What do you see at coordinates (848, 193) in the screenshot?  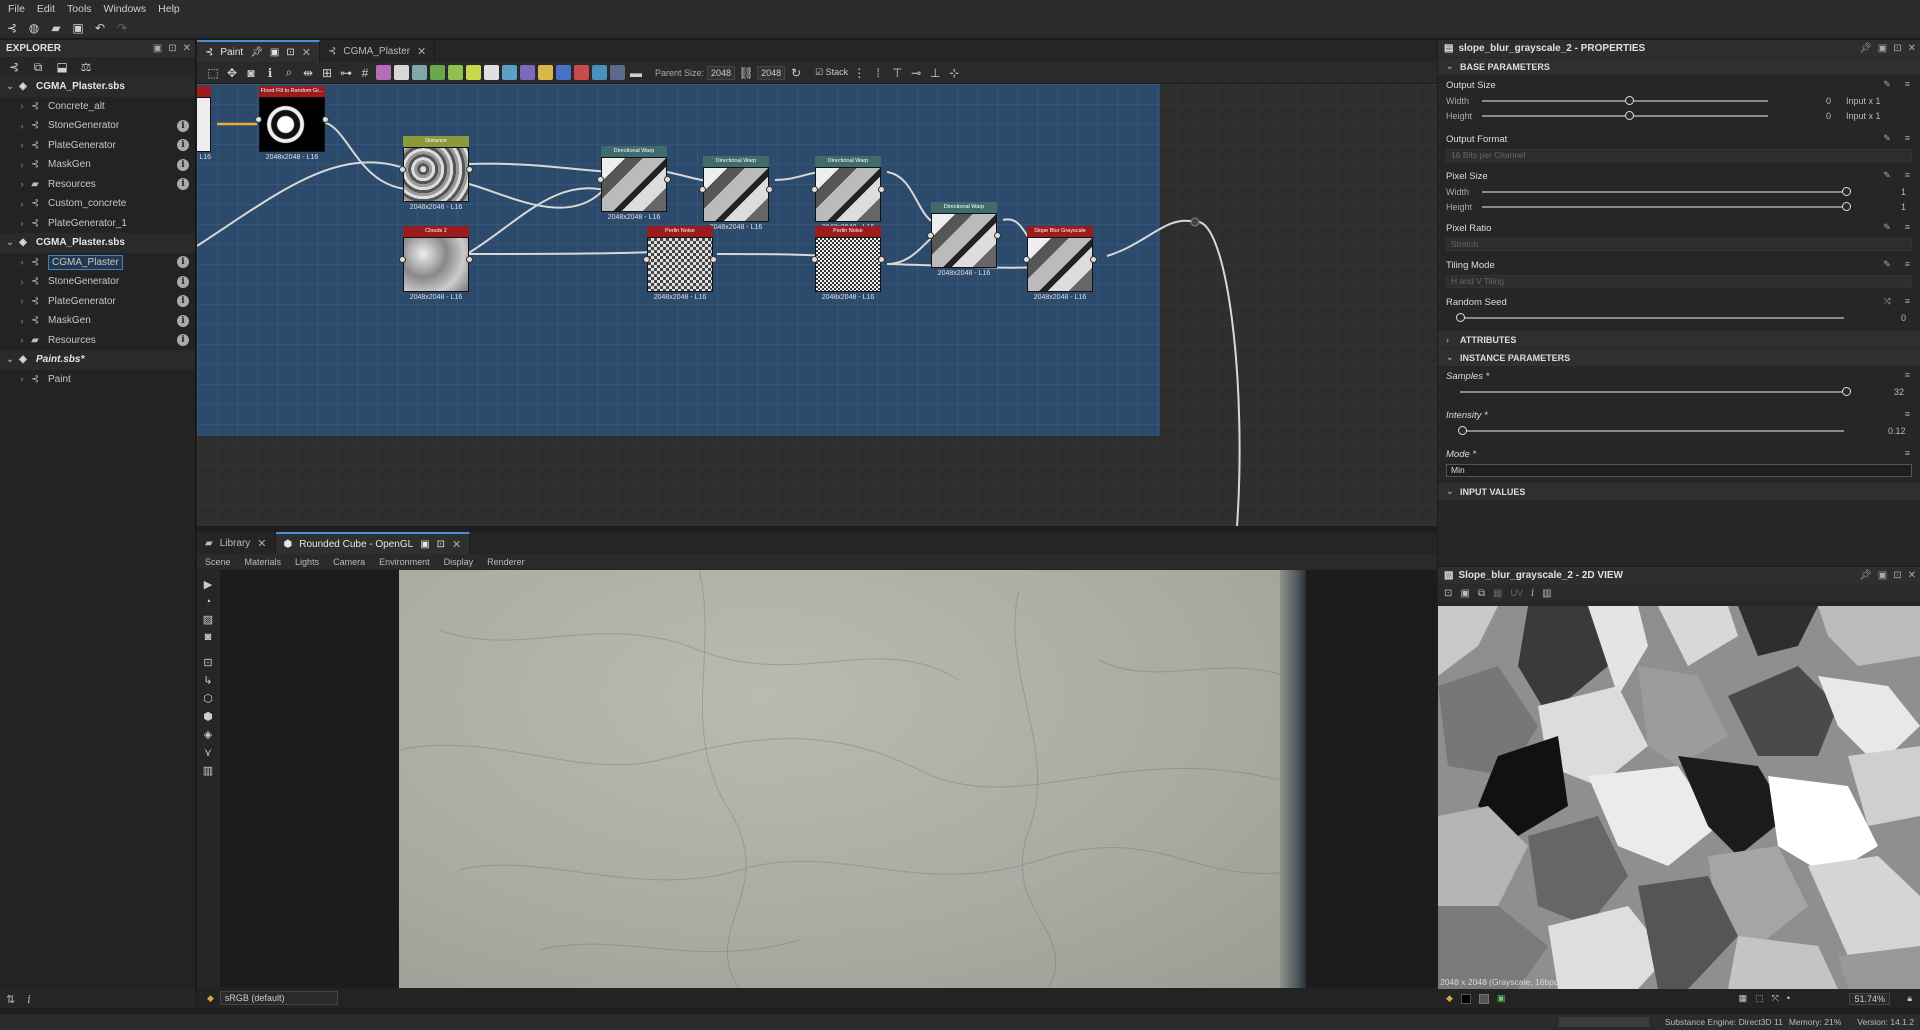 I see `graph-node-warp3: Directional Warp2048x2048 - L16` at bounding box center [848, 193].